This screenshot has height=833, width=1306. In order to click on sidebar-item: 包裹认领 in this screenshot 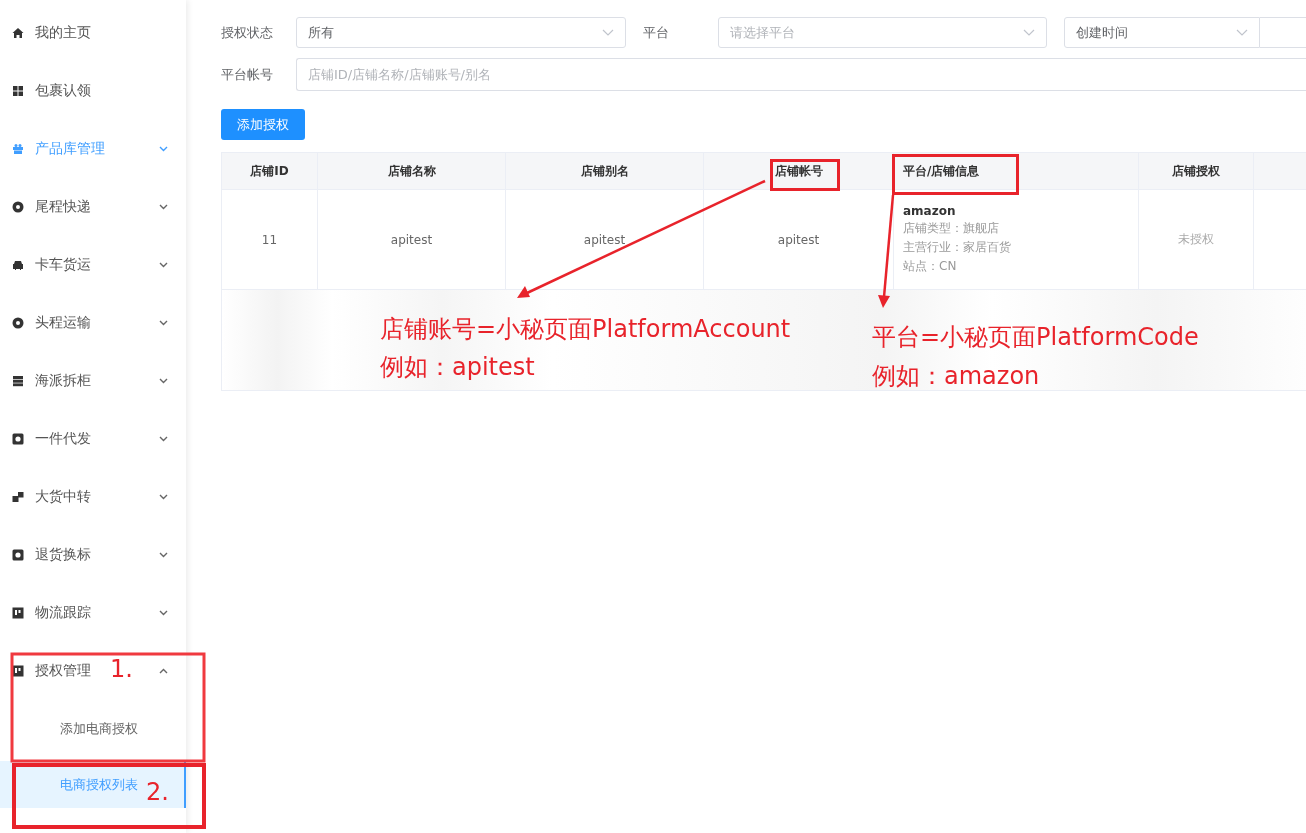, I will do `click(63, 91)`.